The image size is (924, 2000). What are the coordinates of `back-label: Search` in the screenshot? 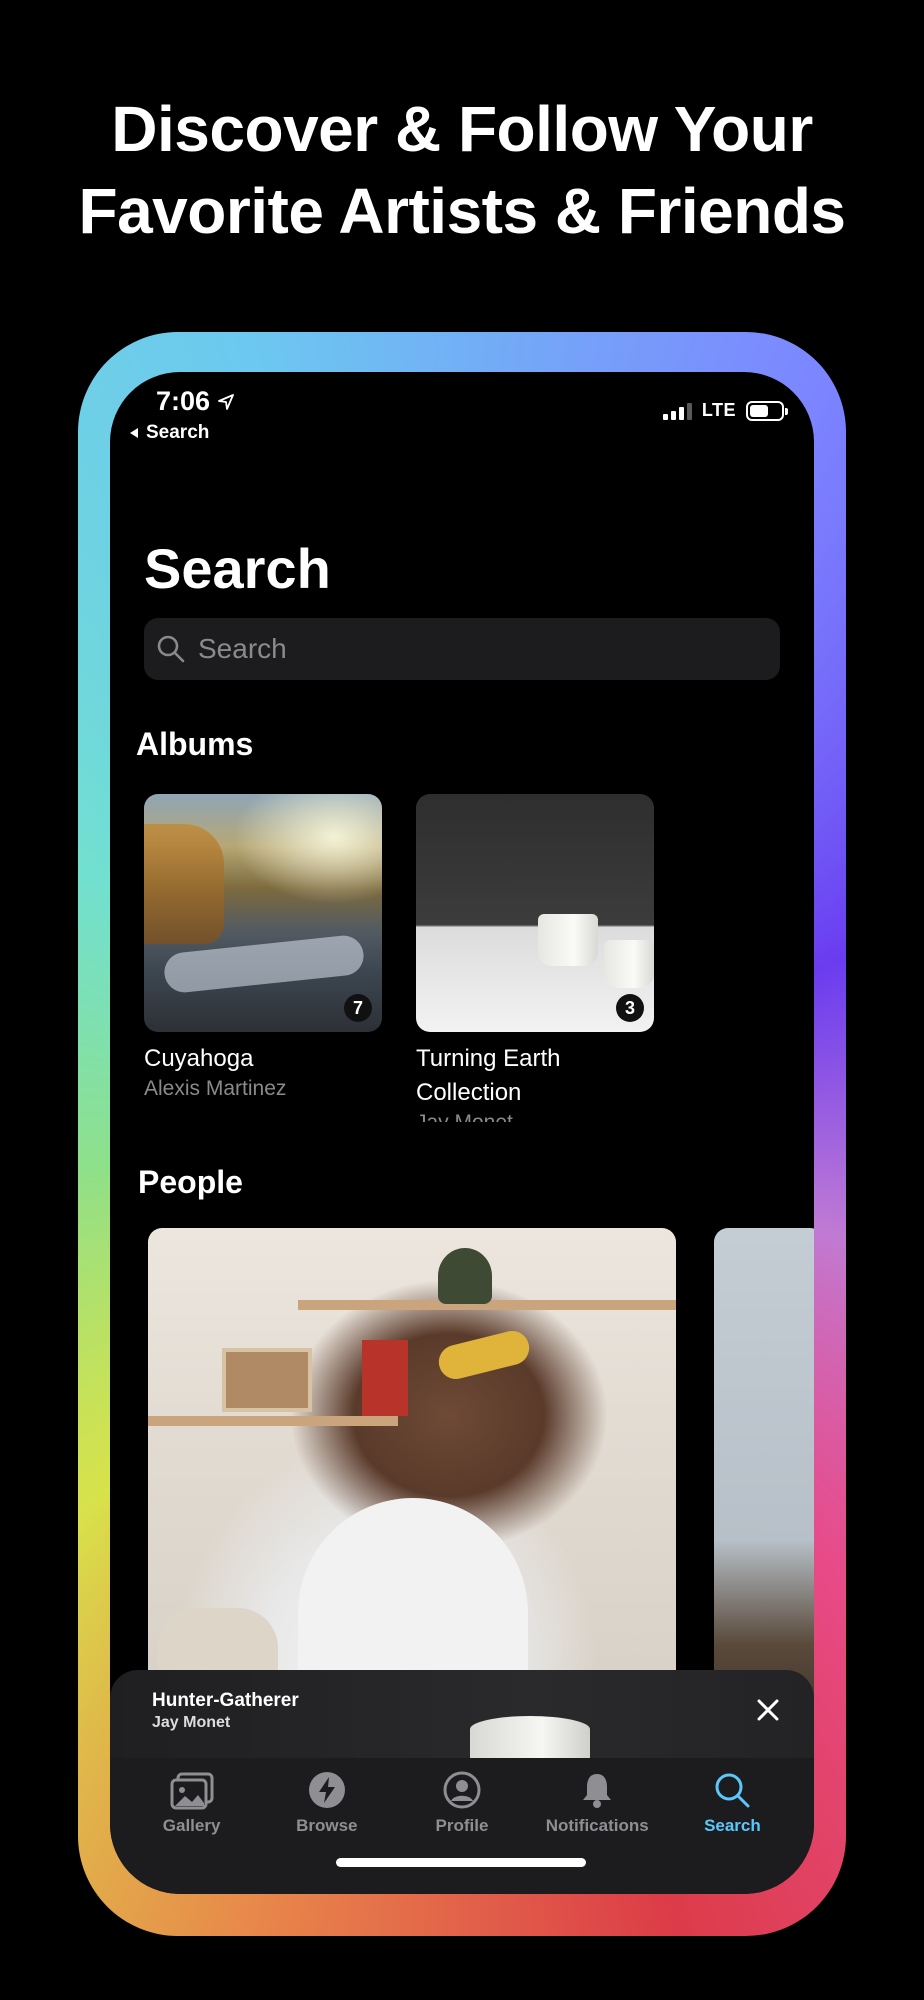 It's located at (178, 432).